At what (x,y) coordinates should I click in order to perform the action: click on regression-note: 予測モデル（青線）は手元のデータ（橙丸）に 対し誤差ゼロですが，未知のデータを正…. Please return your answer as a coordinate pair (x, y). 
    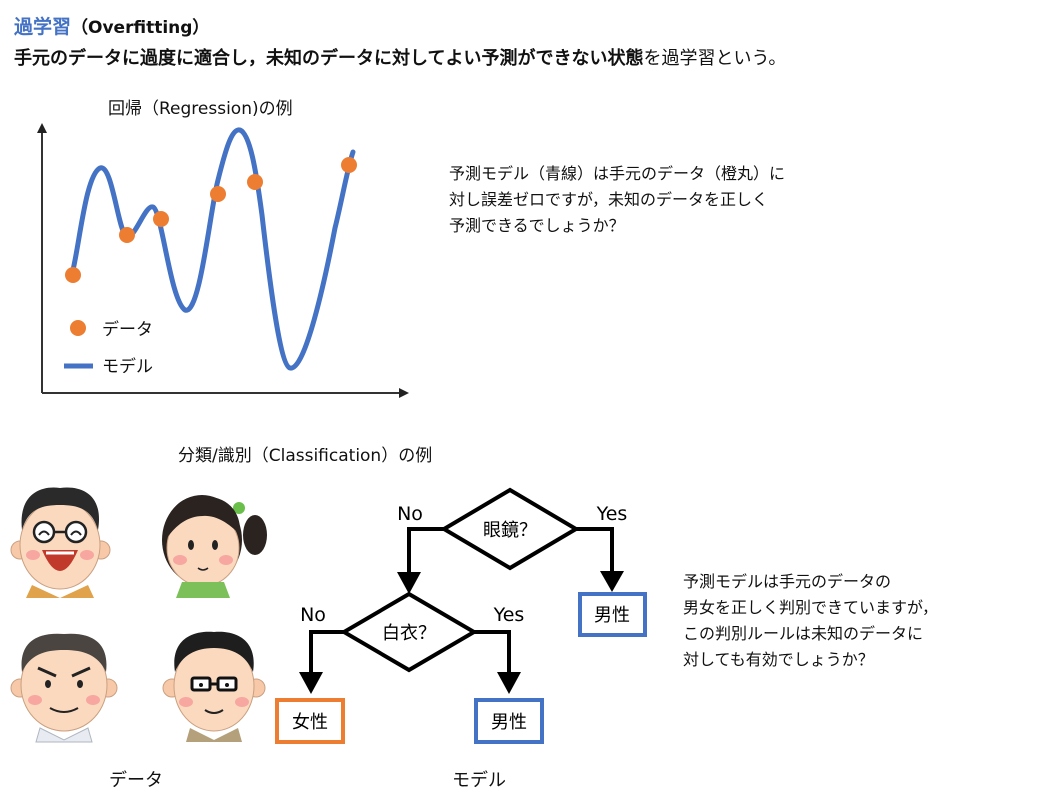
    Looking at the image, I should click on (617, 200).